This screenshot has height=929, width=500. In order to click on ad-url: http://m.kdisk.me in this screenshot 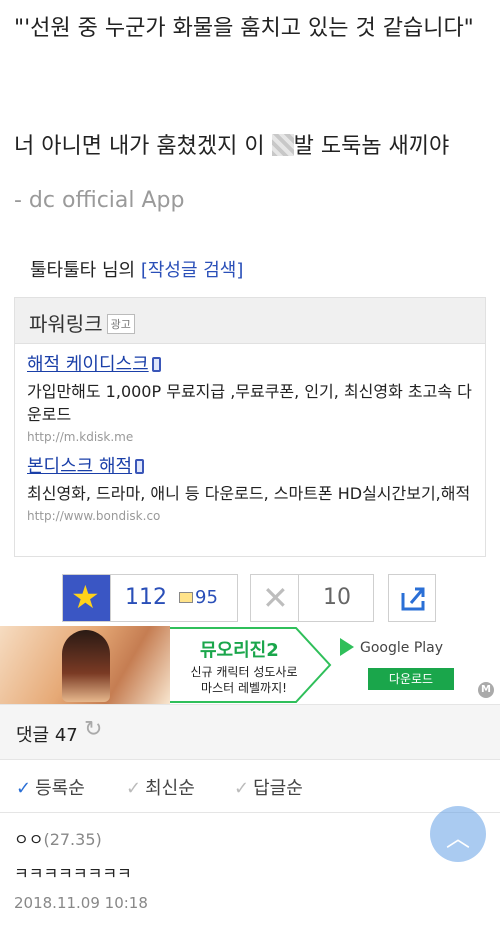, I will do `click(80, 437)`.